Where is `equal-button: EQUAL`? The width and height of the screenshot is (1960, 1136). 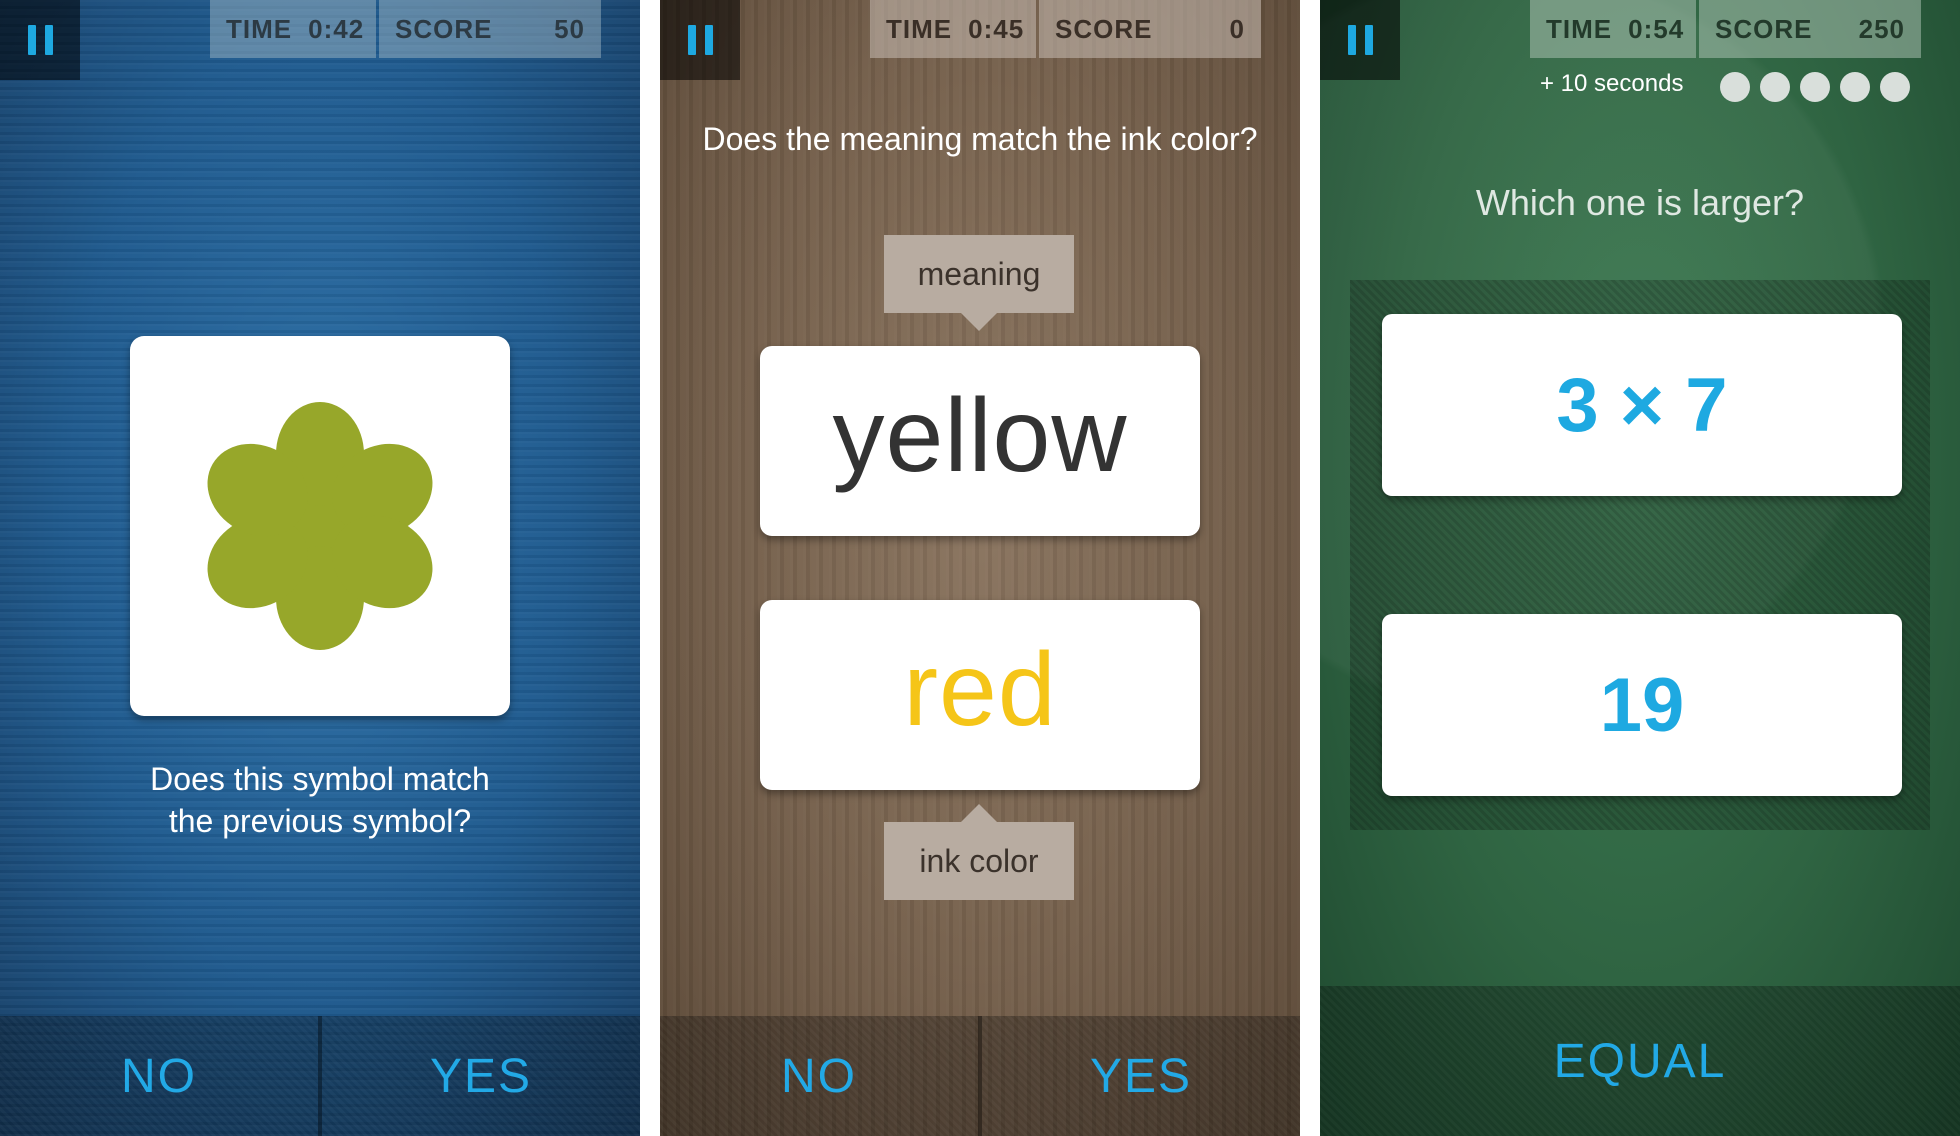
equal-button: EQUAL is located at coordinates (1640, 1061).